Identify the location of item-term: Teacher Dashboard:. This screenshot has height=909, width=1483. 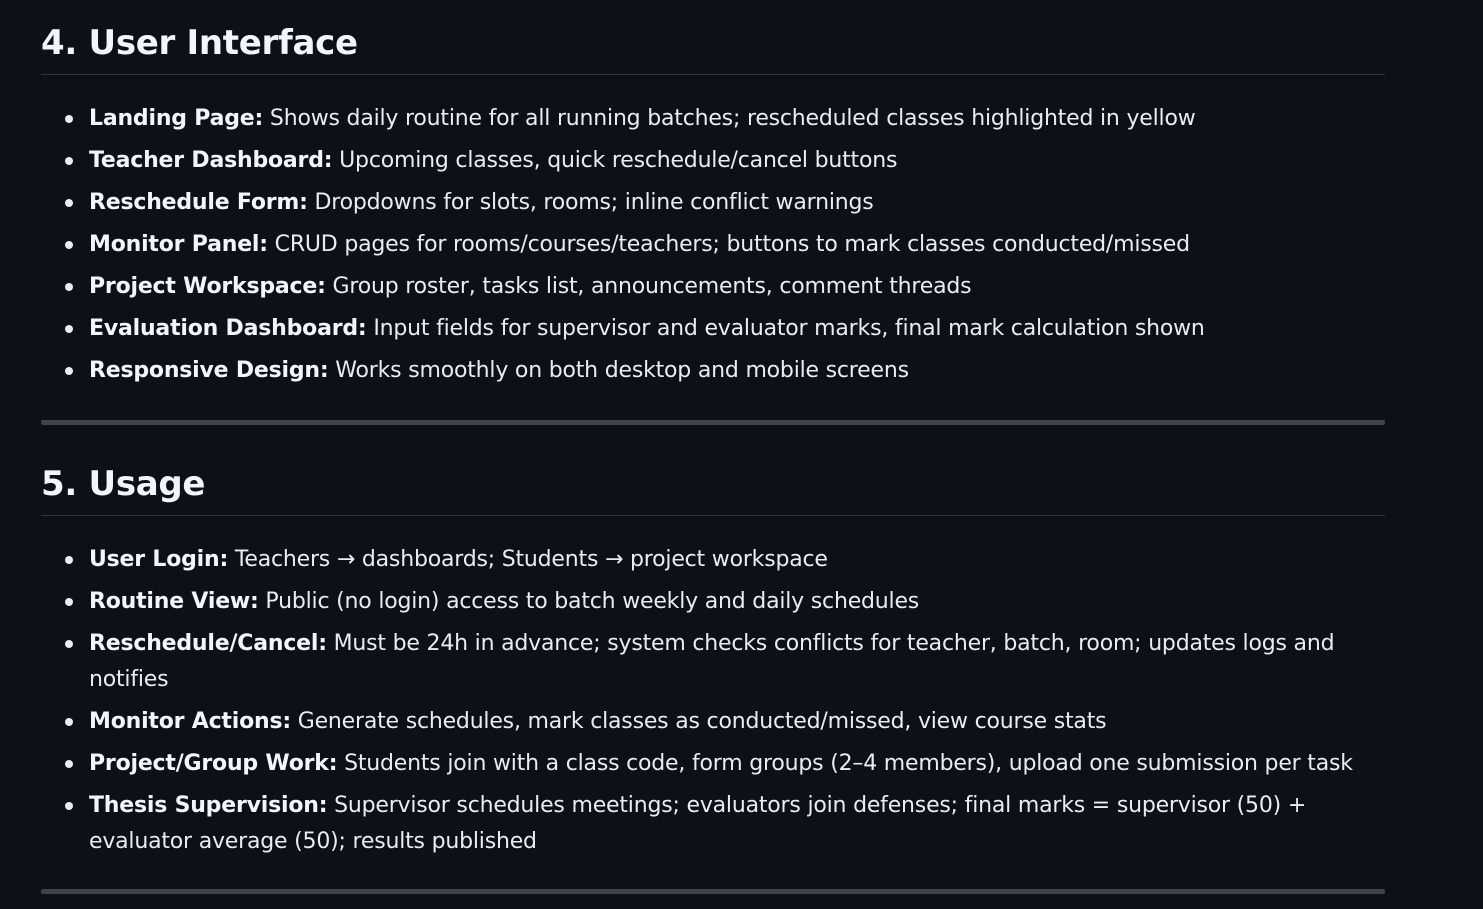
(211, 160).